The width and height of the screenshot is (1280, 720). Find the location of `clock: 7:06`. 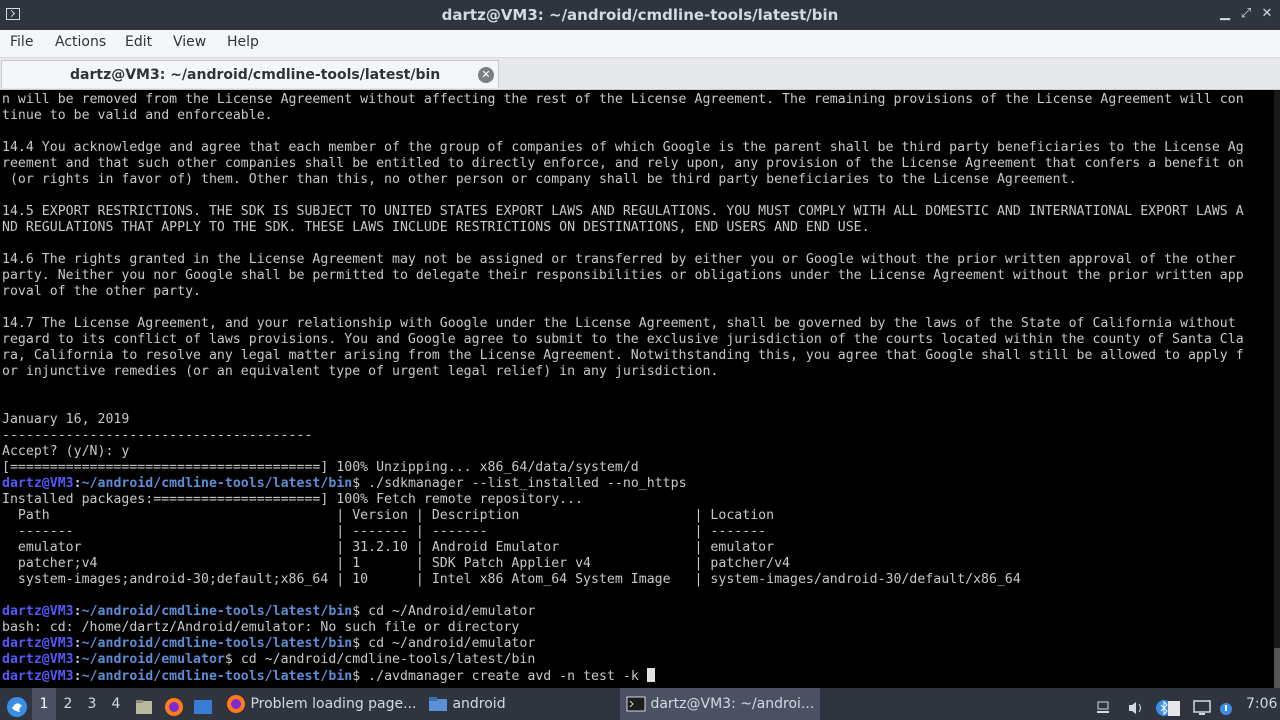

clock: 7:06 is located at coordinates (1261, 704).